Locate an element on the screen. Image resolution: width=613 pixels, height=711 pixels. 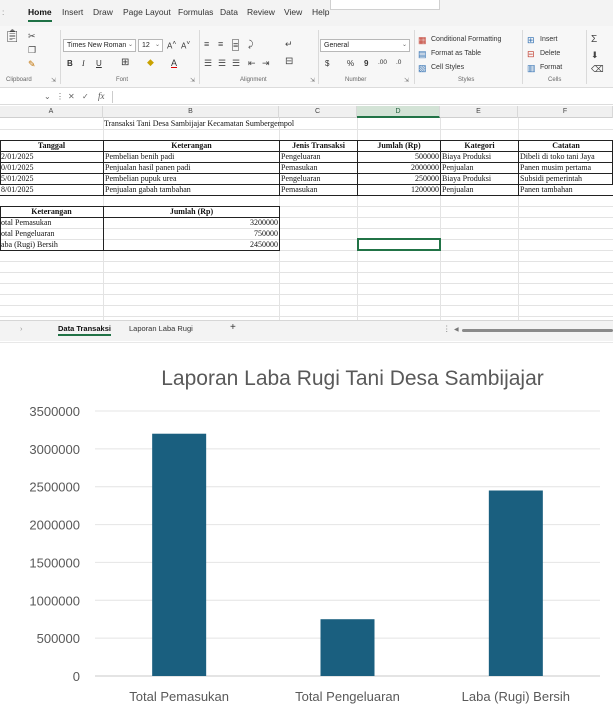
bold-icon: B is located at coordinates (70, 63).